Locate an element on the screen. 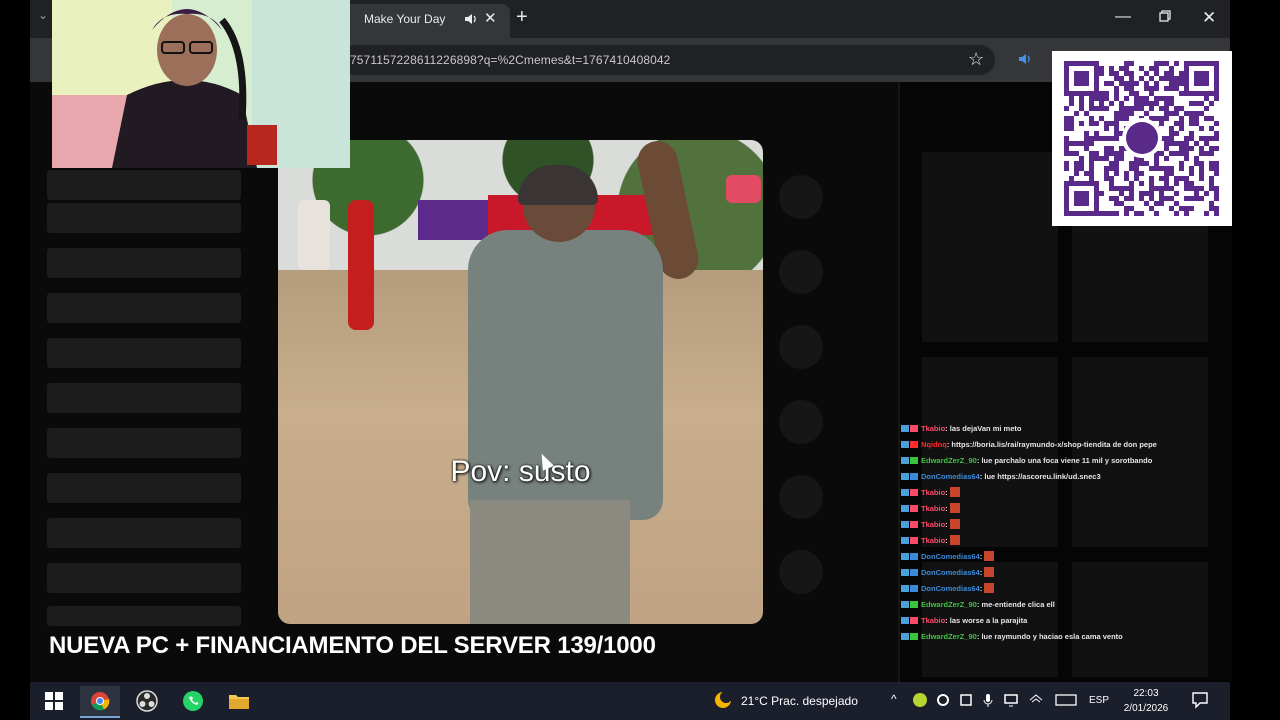  obs-icon is located at coordinates (147, 701).